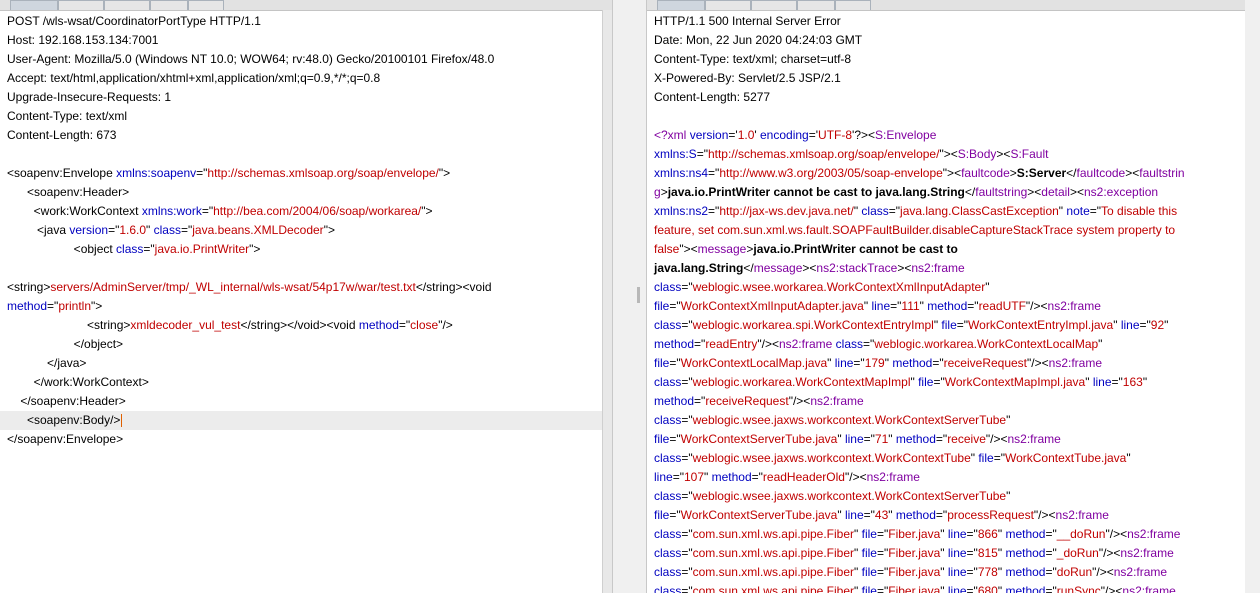 Image resolution: width=1260 pixels, height=593 pixels. Describe the element at coordinates (759, 439) in the screenshot. I see `response-token: WorkContextServerTube.java` at that location.